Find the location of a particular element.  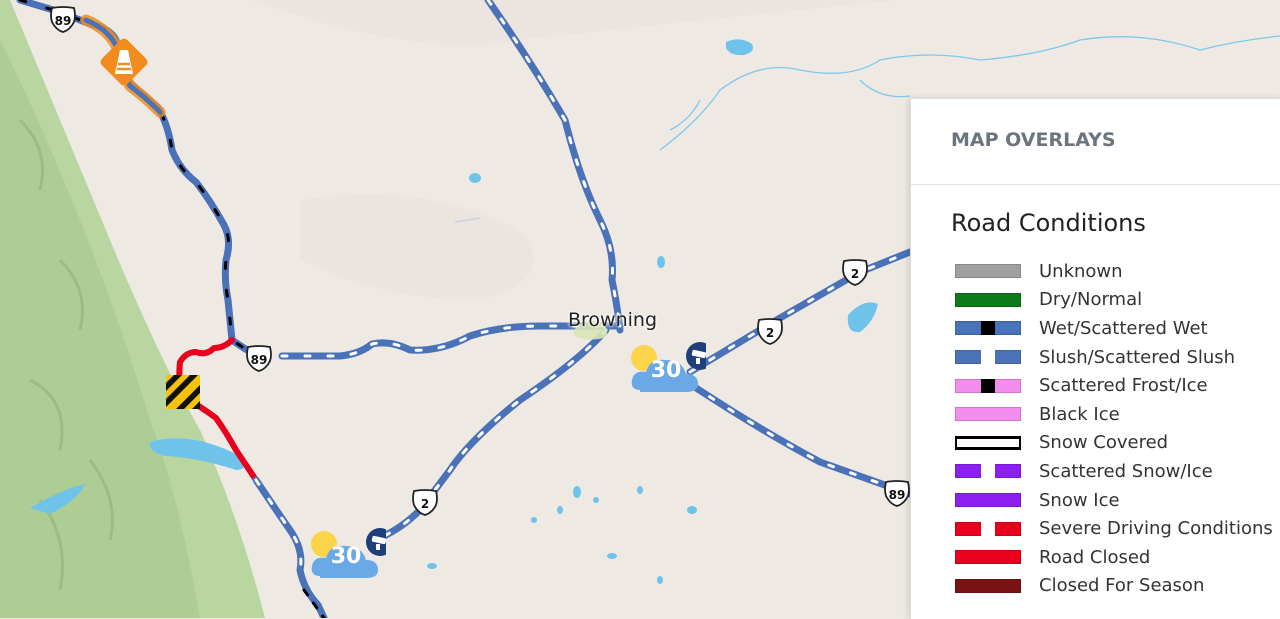

legend-label: Scattered Frost/Ice is located at coordinates (1123, 386).